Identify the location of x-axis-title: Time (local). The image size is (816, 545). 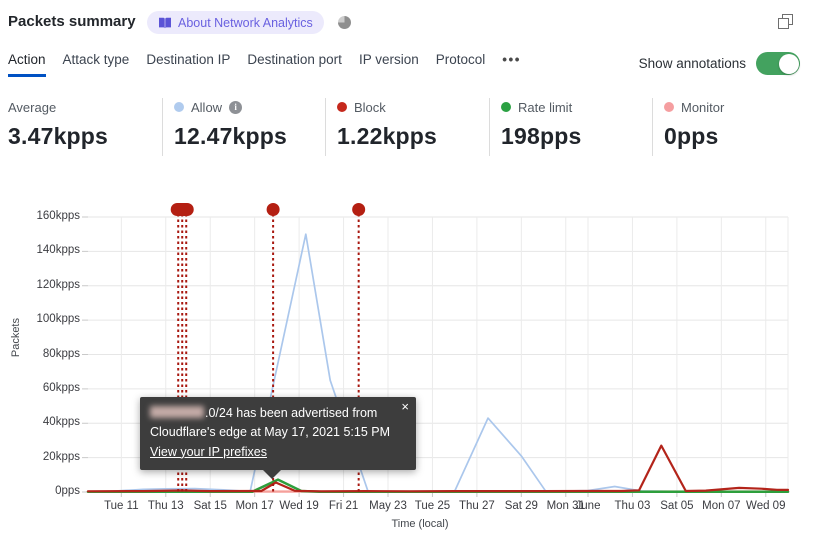
(420, 524).